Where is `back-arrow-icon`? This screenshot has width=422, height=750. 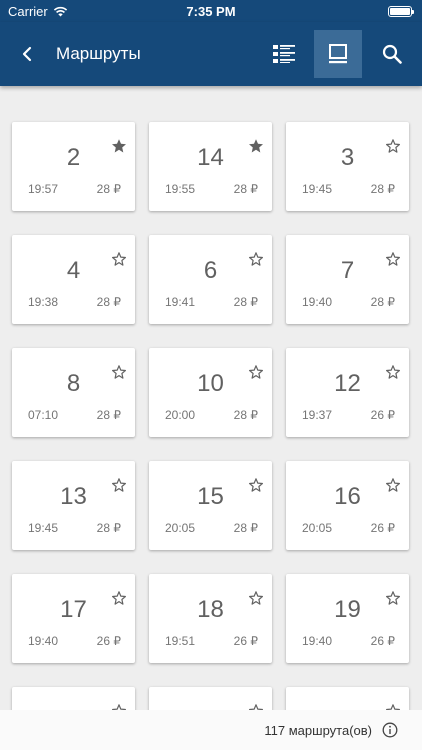
back-arrow-icon is located at coordinates (27, 54).